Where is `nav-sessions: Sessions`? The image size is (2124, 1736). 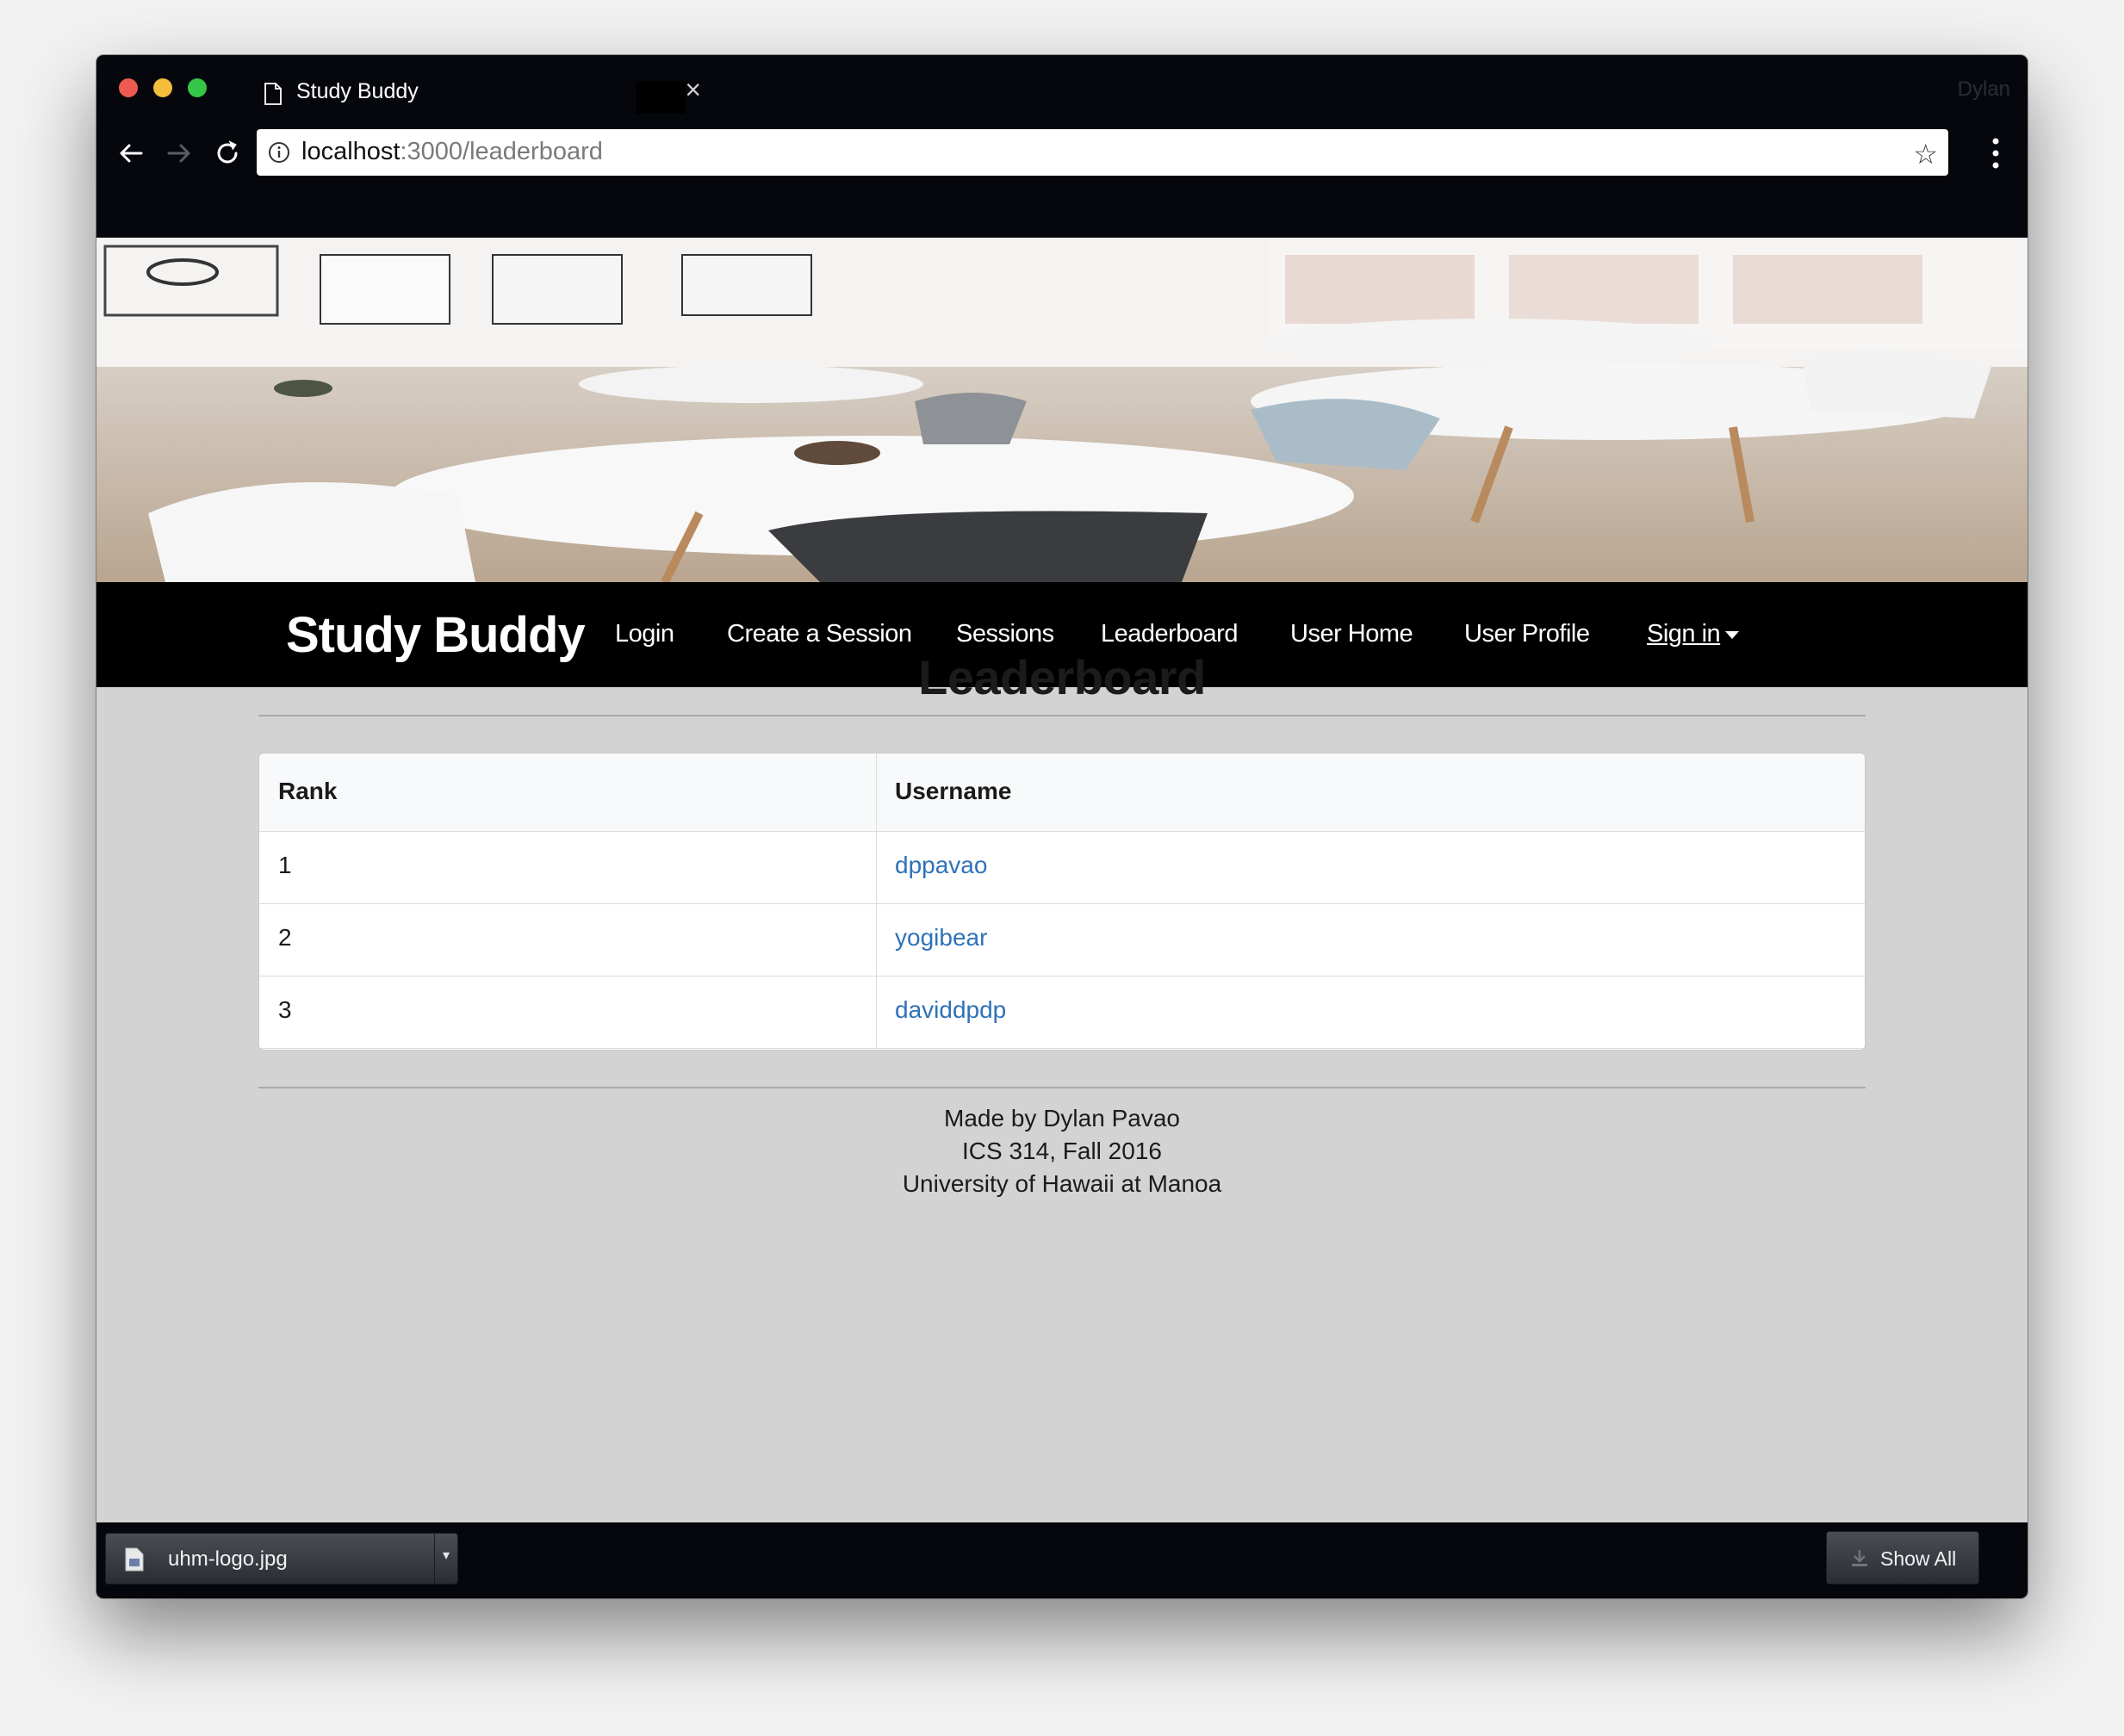 nav-sessions: Sessions is located at coordinates (1005, 634).